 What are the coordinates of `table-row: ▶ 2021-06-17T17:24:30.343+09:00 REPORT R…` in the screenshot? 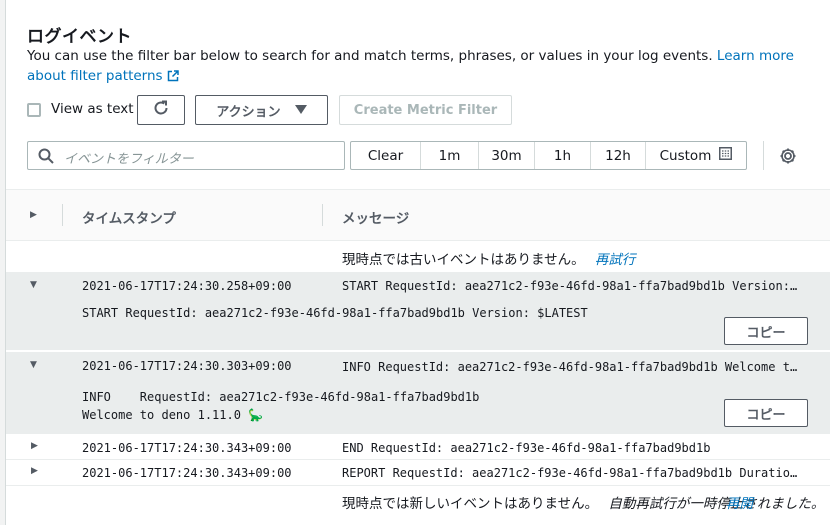 It's located at (418, 473).